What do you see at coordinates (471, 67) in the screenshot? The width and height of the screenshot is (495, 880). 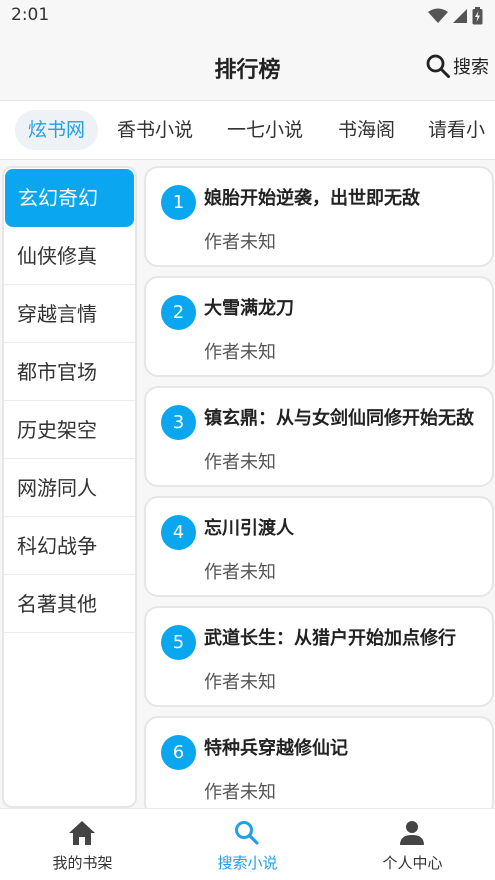 I see `search-label: 搜索` at bounding box center [471, 67].